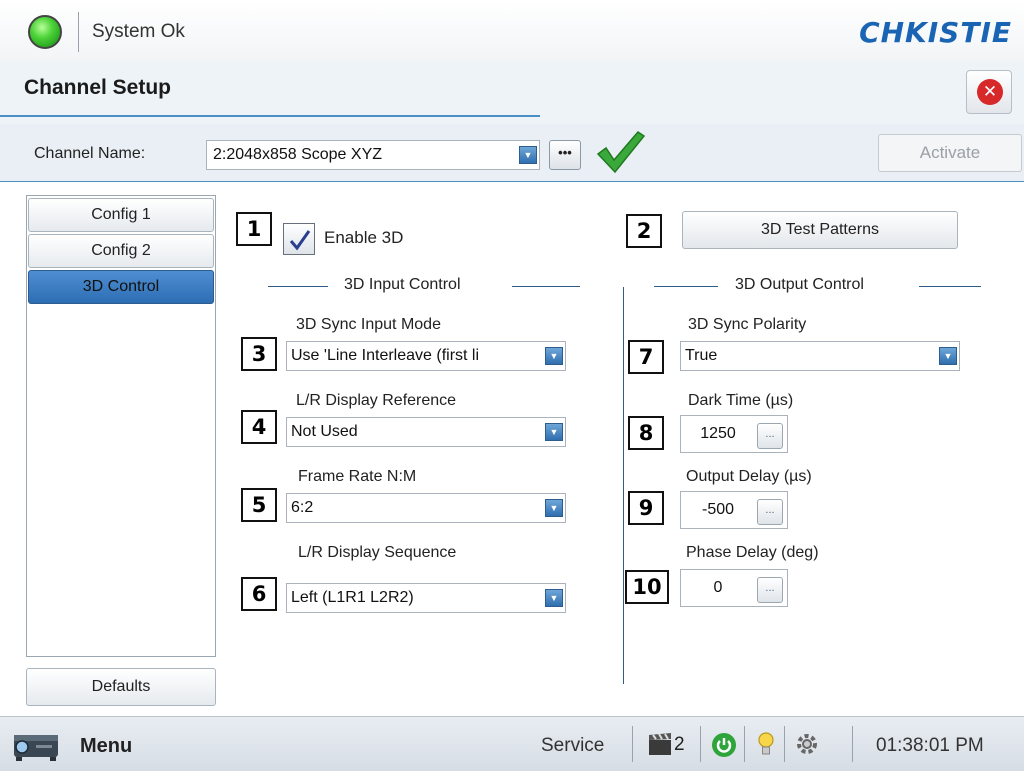 Image resolution: width=1024 pixels, height=771 pixels. I want to click on annotation-4: 4, so click(259, 427).